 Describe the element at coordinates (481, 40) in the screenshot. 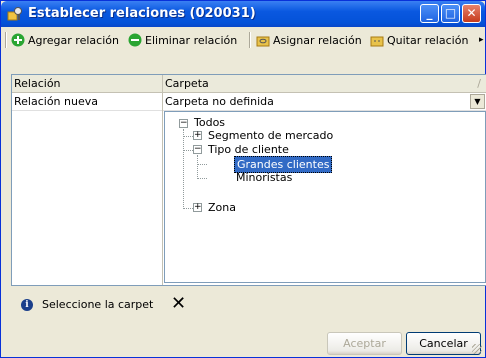

I see `toolbar-overflow-icon: ▸` at that location.